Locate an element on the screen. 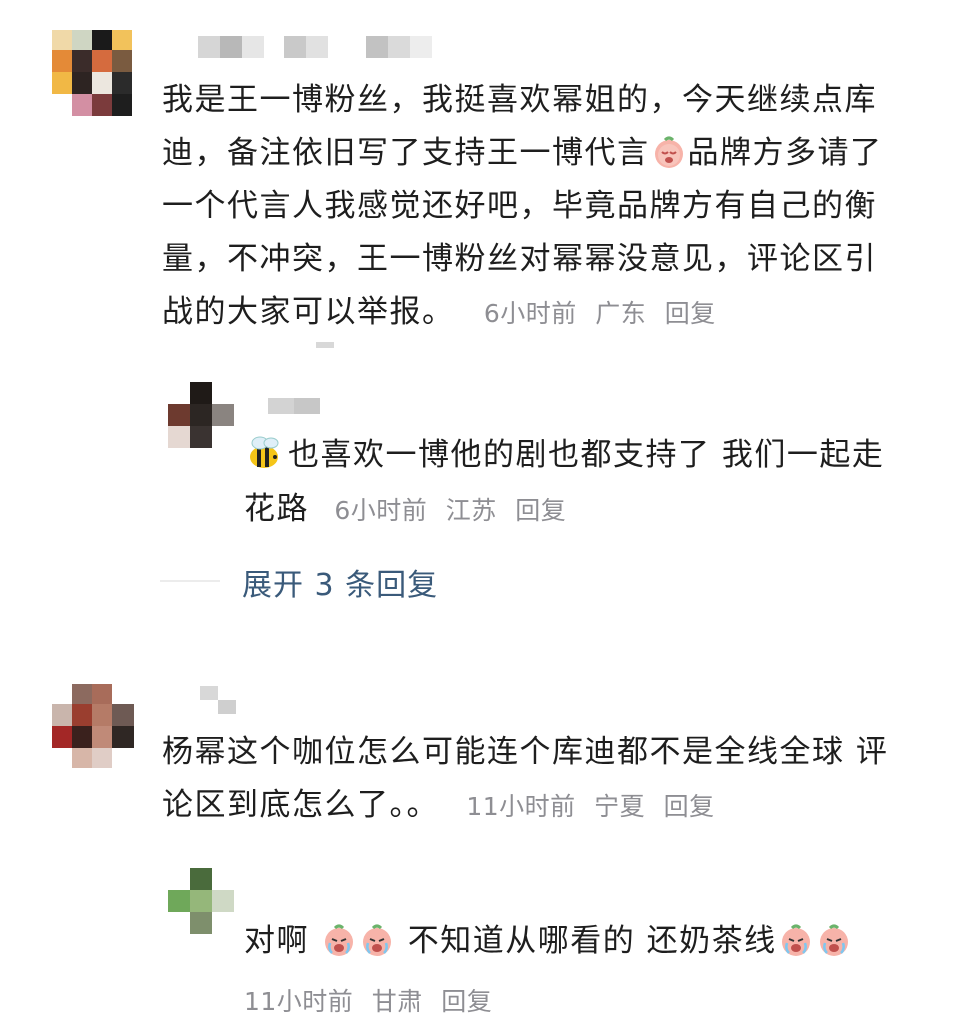  expand-replies-button: 展开 3 条回复 is located at coordinates (340, 582).